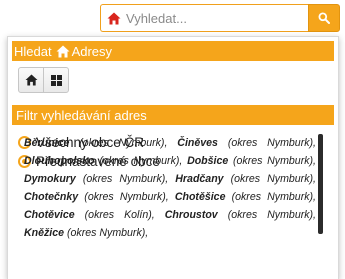 The height and width of the screenshot is (279, 345). I want to click on list-item: Chroustov (okres Nymburk),, so click(240, 215).